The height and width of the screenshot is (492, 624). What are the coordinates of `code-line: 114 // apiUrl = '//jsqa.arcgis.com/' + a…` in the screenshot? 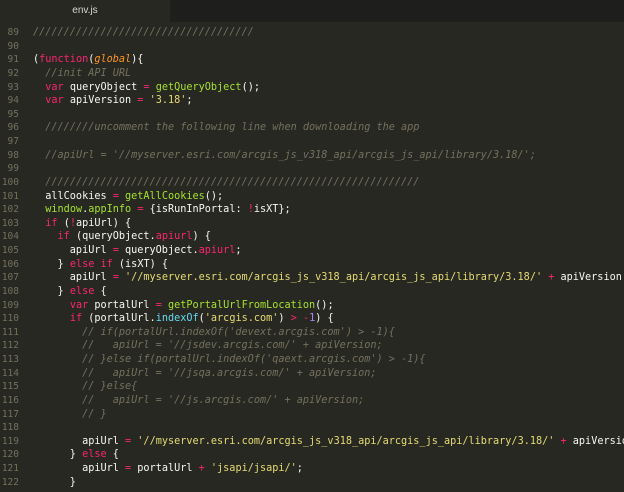 It's located at (312, 374).